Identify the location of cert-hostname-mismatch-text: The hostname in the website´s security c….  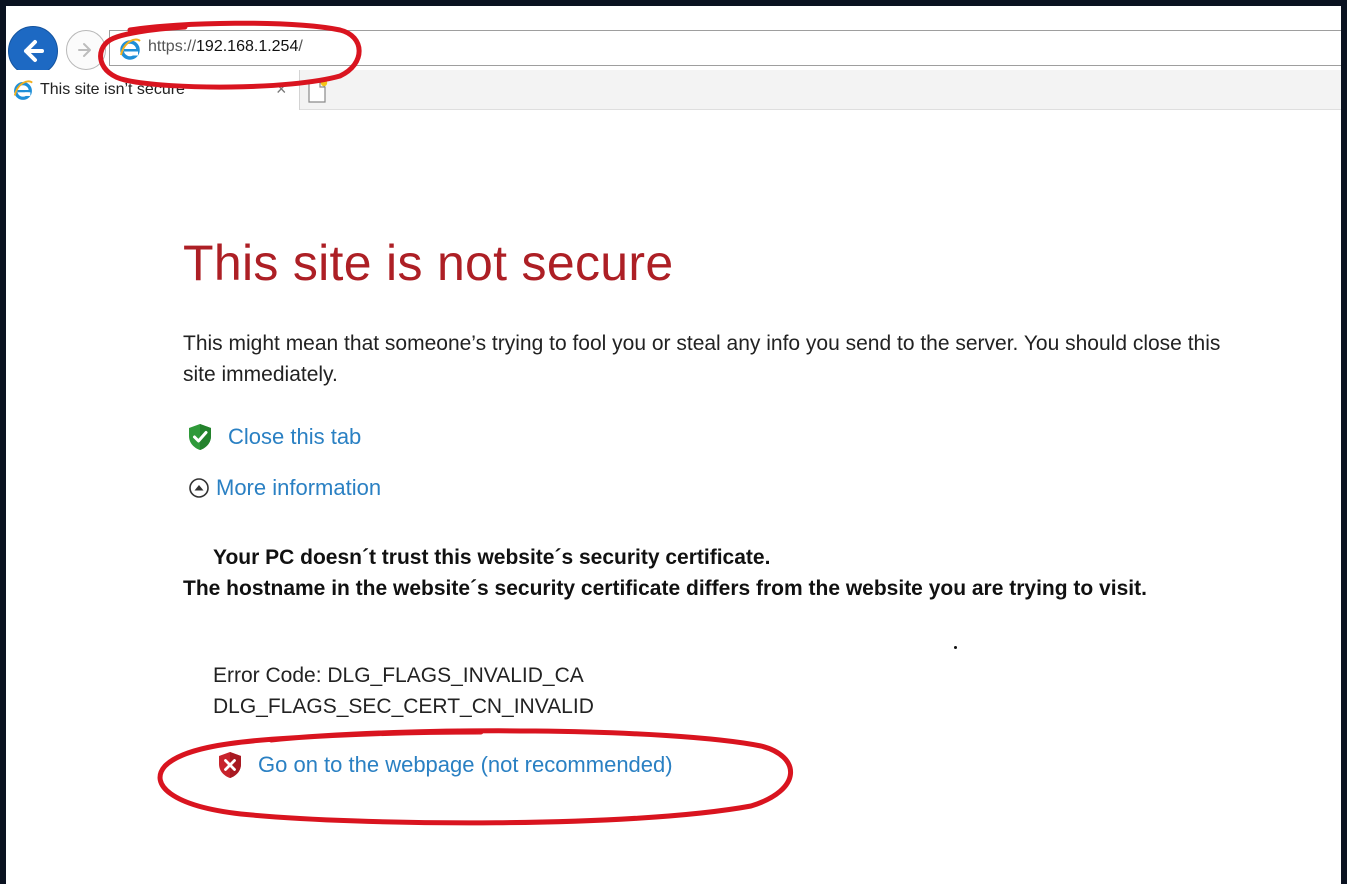
(665, 588).